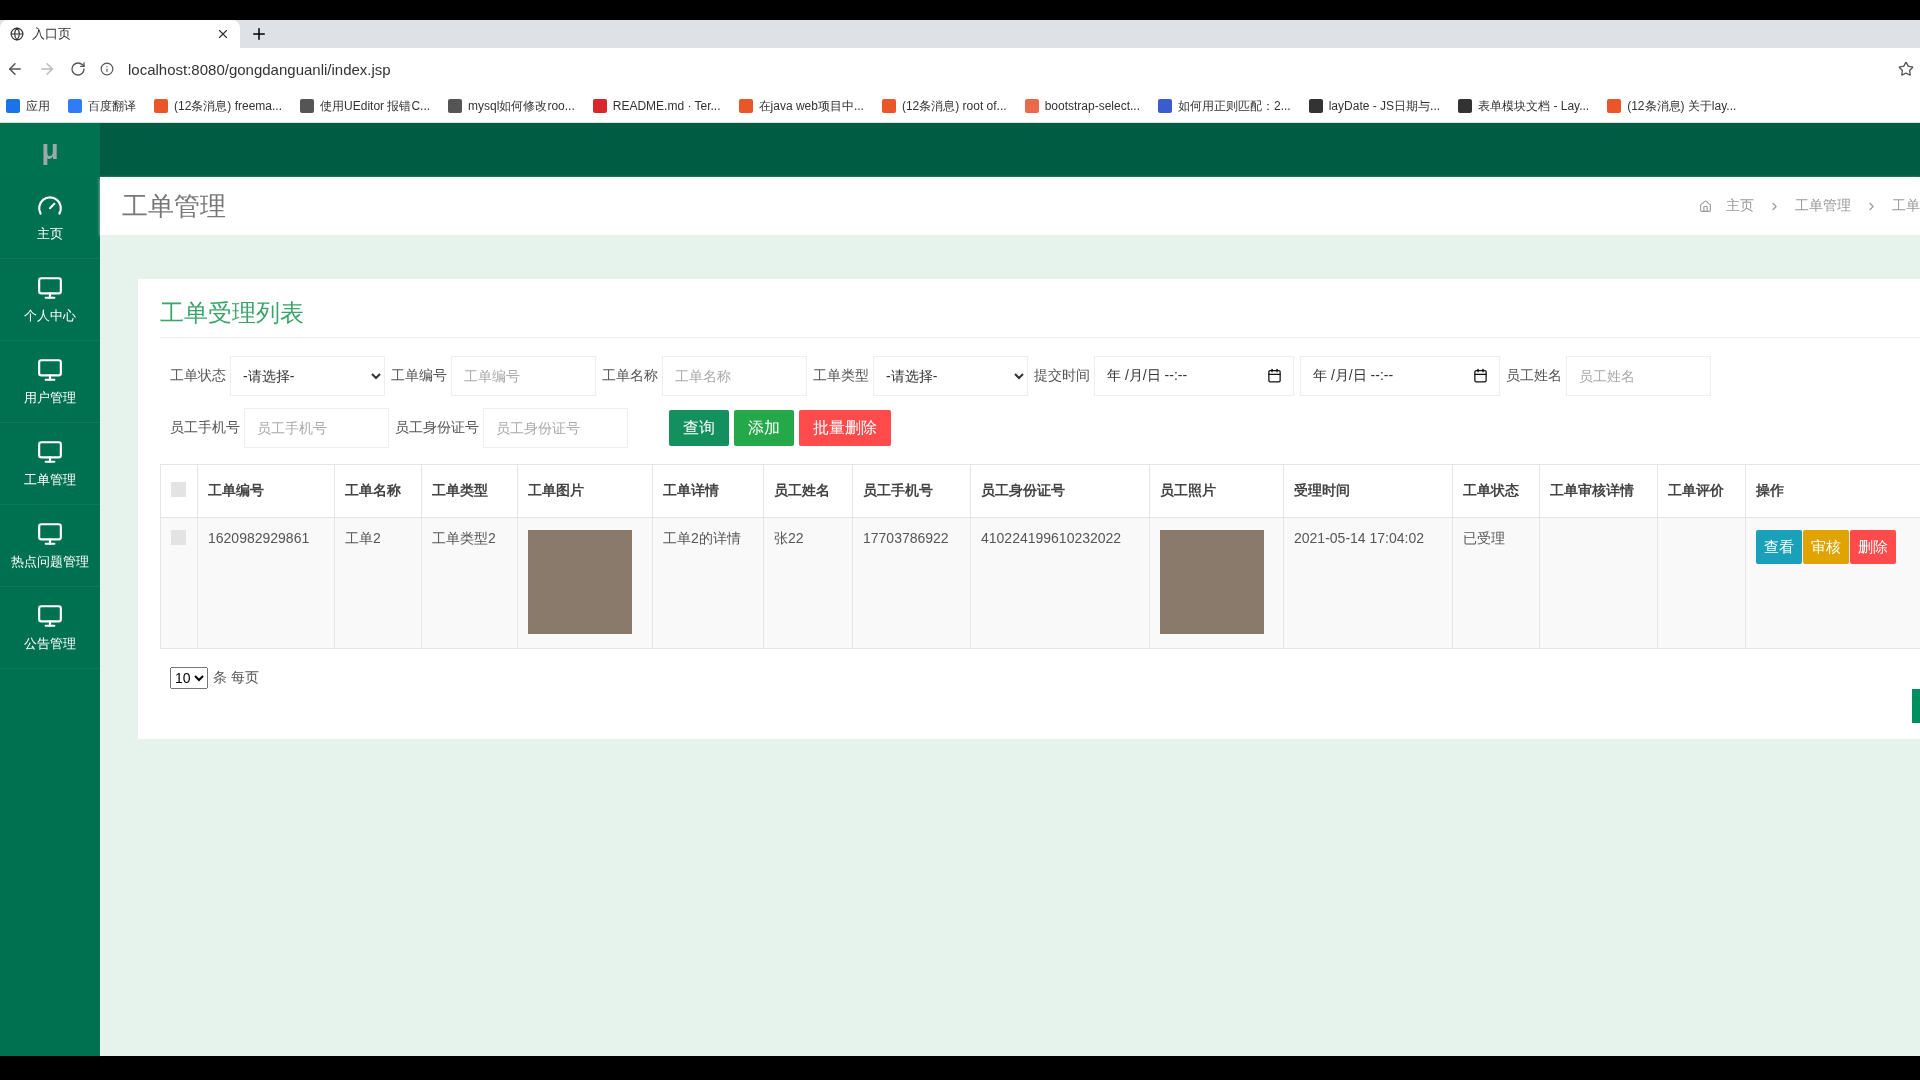 The image size is (1920, 1080). What do you see at coordinates (734, 376) in the screenshot?
I see `input-field: 工单名称` at bounding box center [734, 376].